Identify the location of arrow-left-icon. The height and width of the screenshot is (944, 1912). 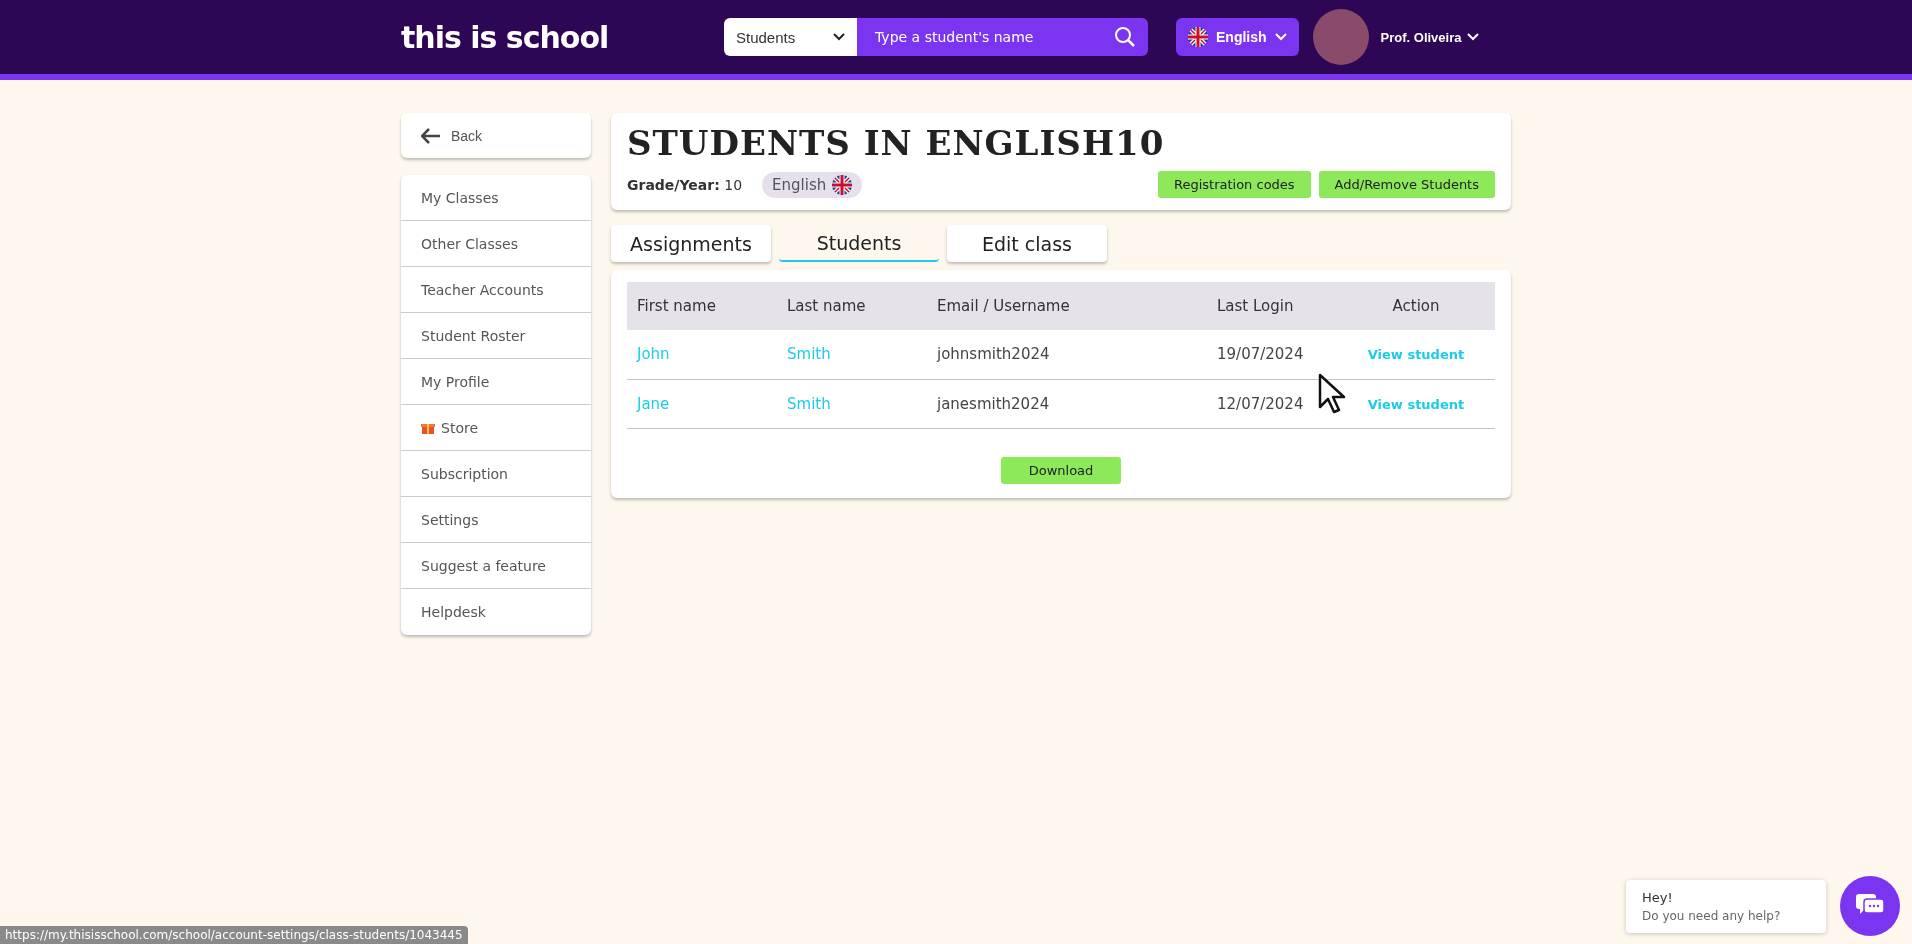
(431, 135).